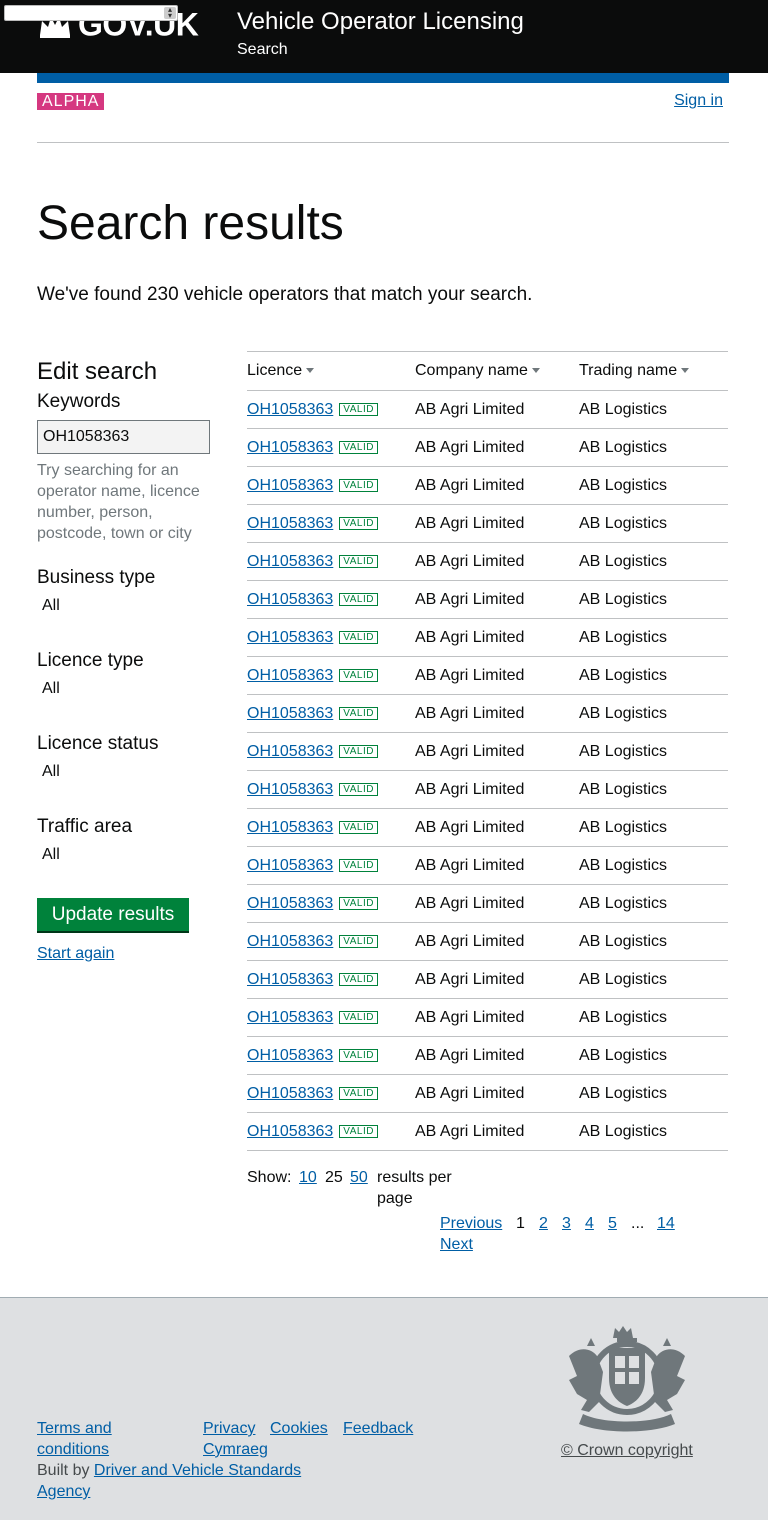 The image size is (768, 1520). I want to click on floating-text-input: ▴ ▾, so click(91, 13).